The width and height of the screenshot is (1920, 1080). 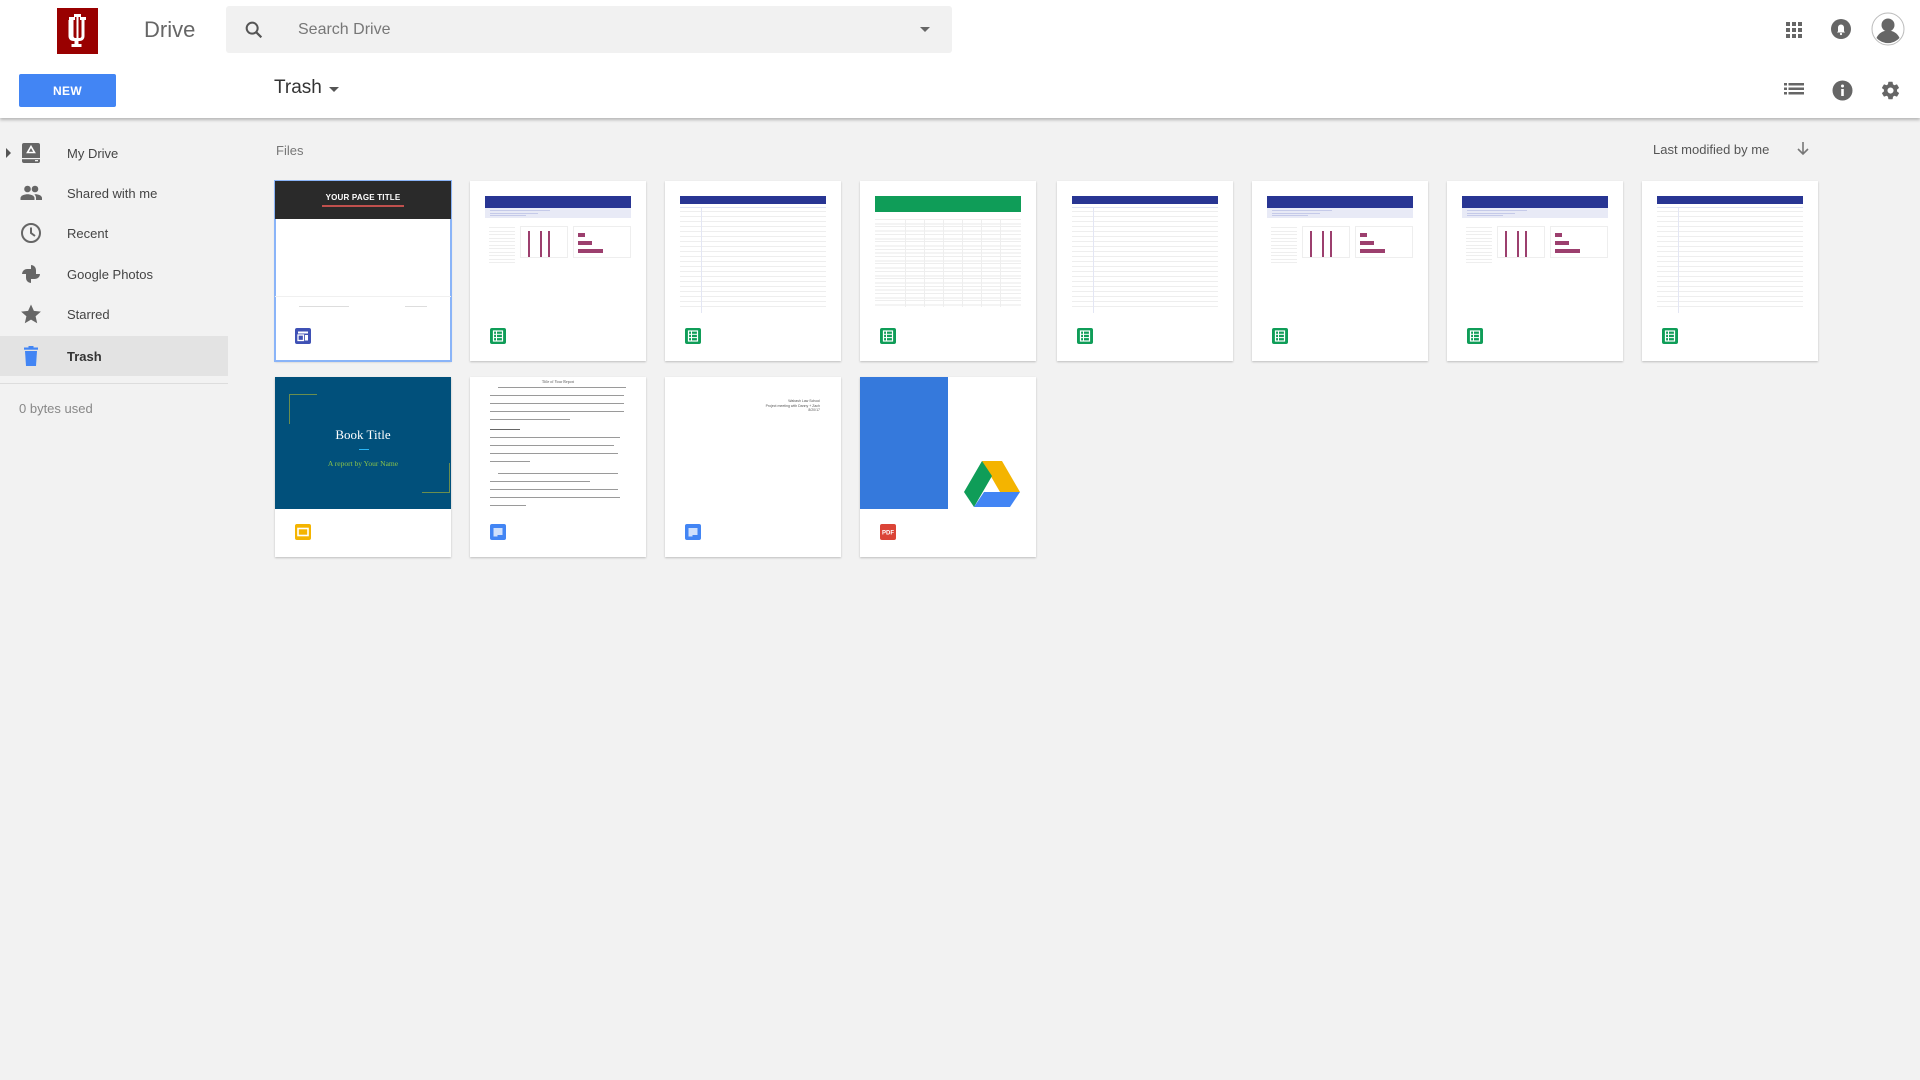 I want to click on sidebar-item-recent: Recent, so click(x=114, y=233).